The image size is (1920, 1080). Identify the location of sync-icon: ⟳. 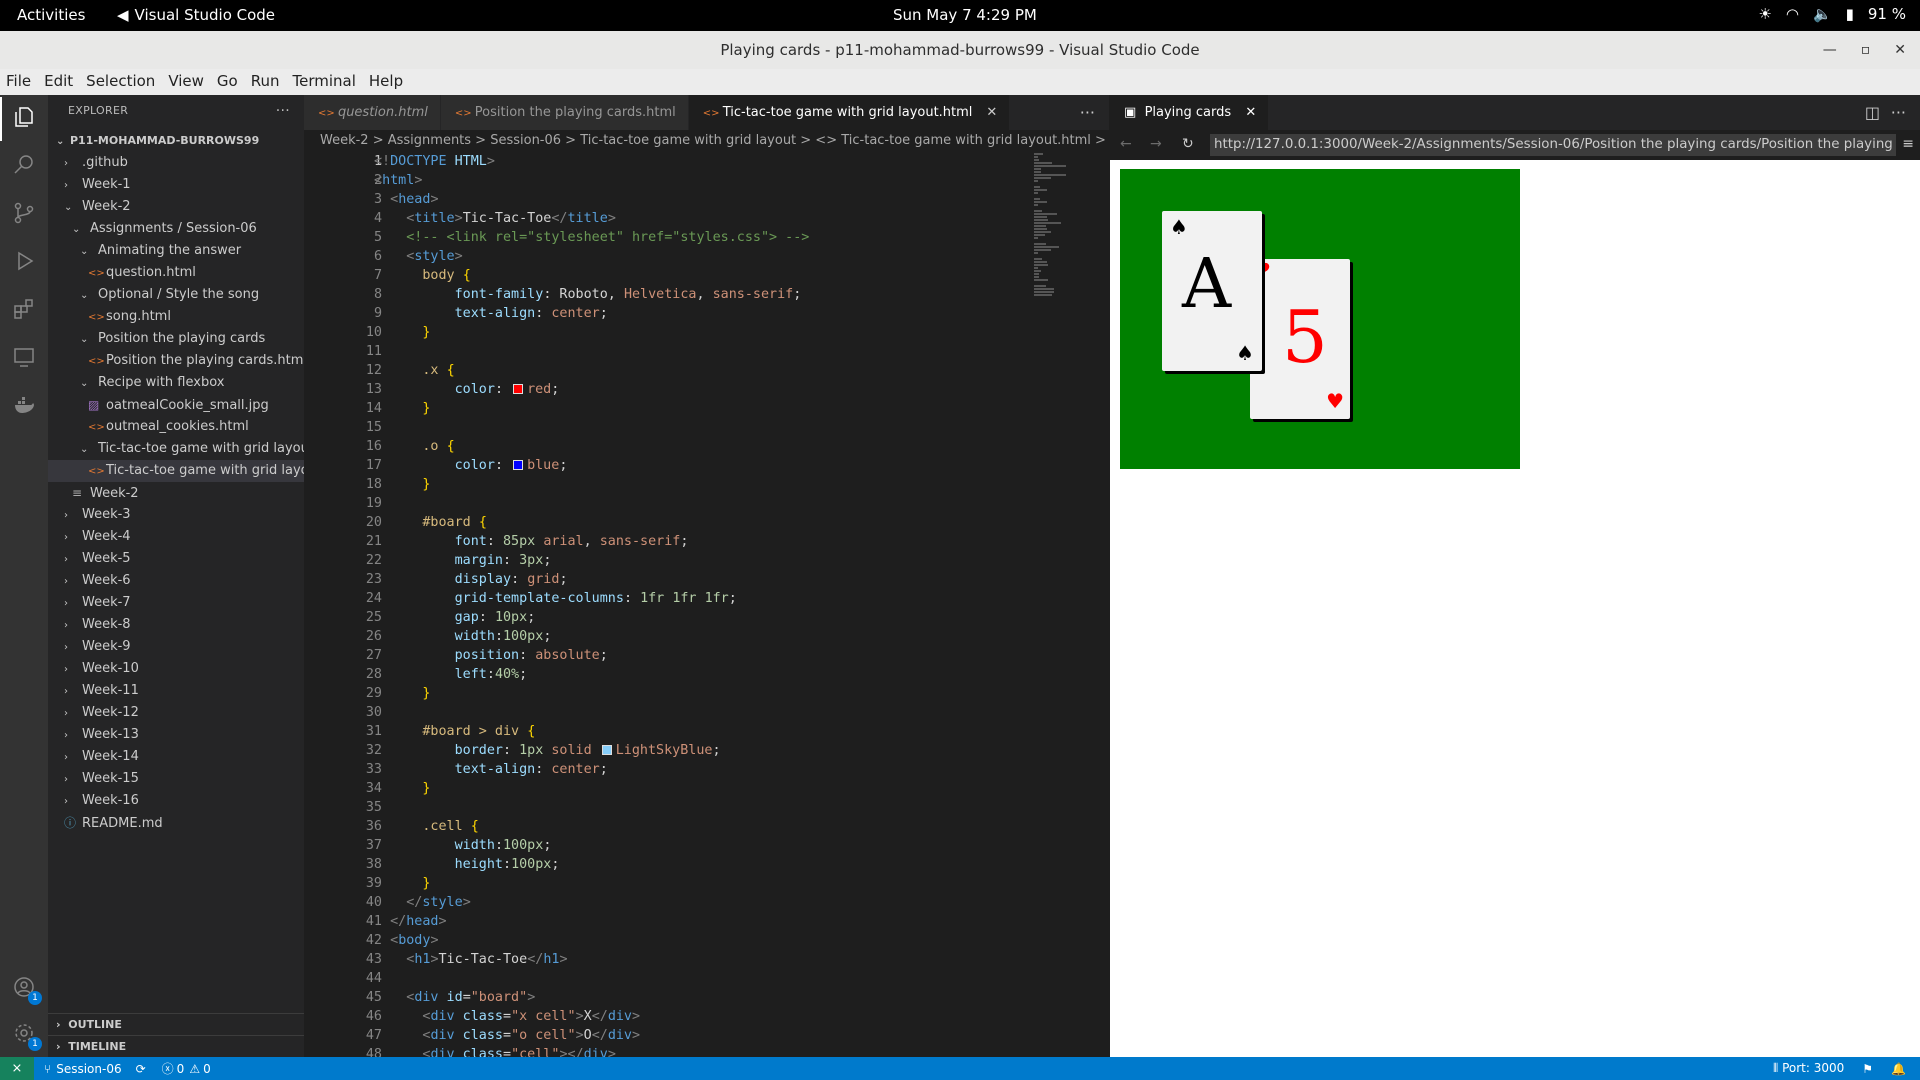
(141, 1069).